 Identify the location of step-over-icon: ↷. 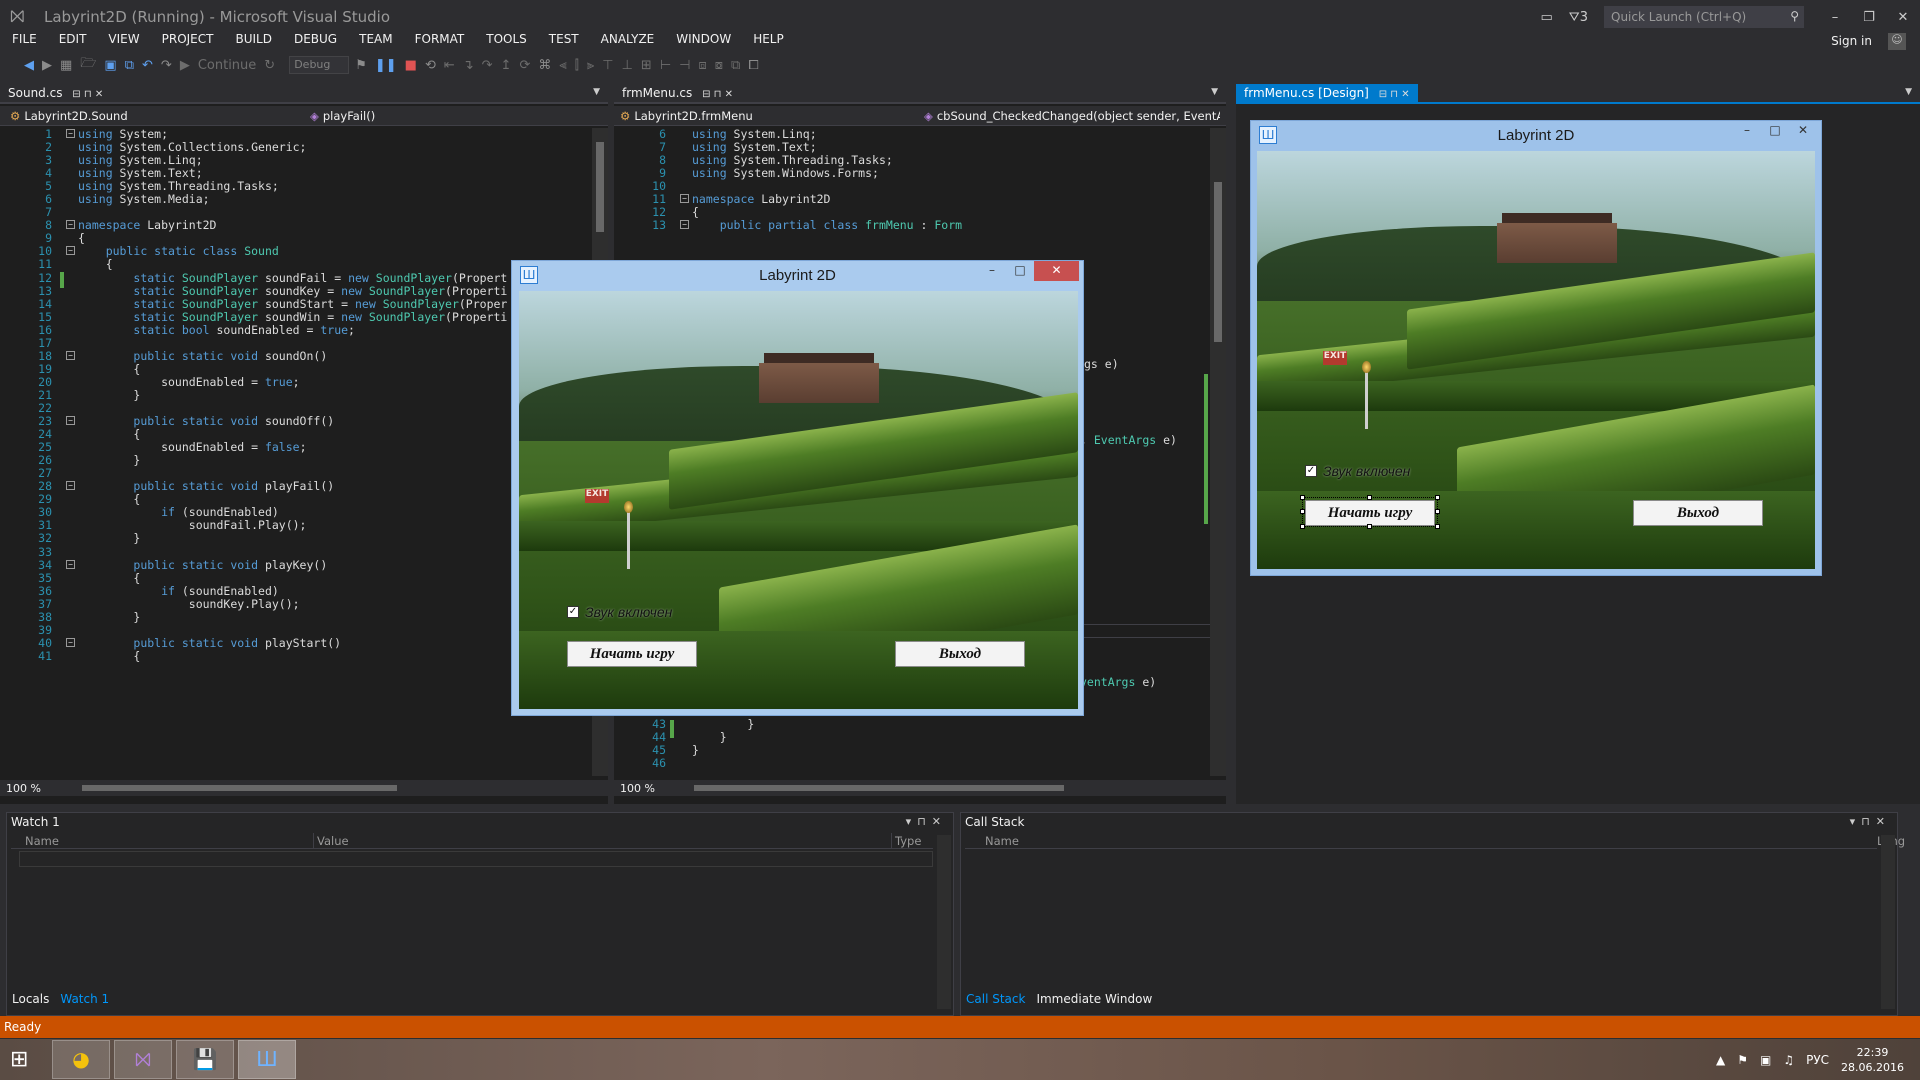
(487, 65).